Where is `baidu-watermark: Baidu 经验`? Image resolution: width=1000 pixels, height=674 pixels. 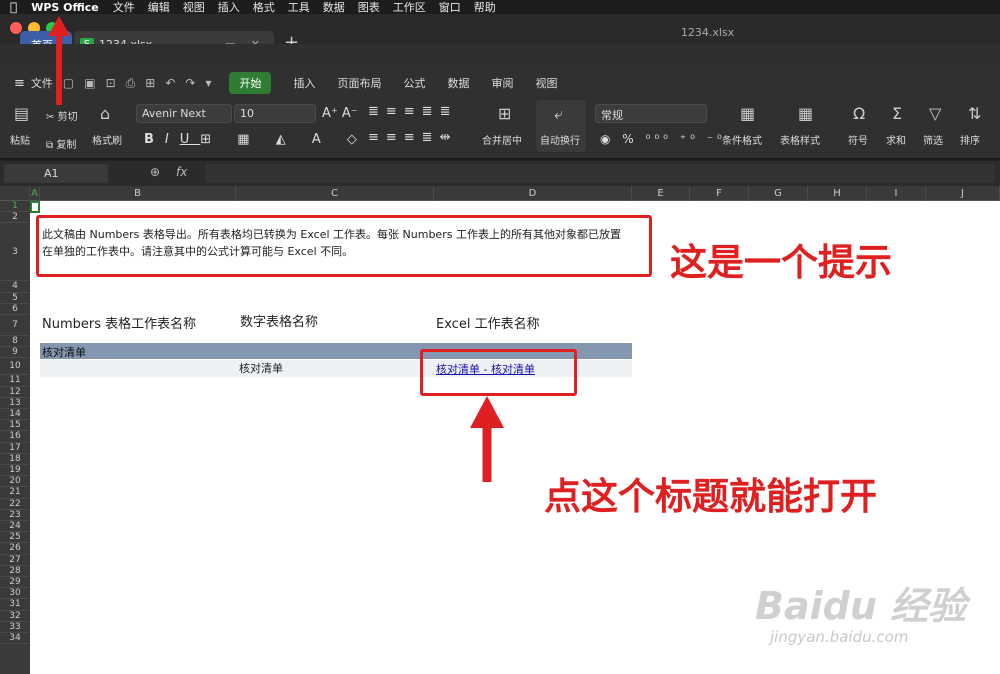 baidu-watermark: Baidu 经验 is located at coordinates (861, 606).